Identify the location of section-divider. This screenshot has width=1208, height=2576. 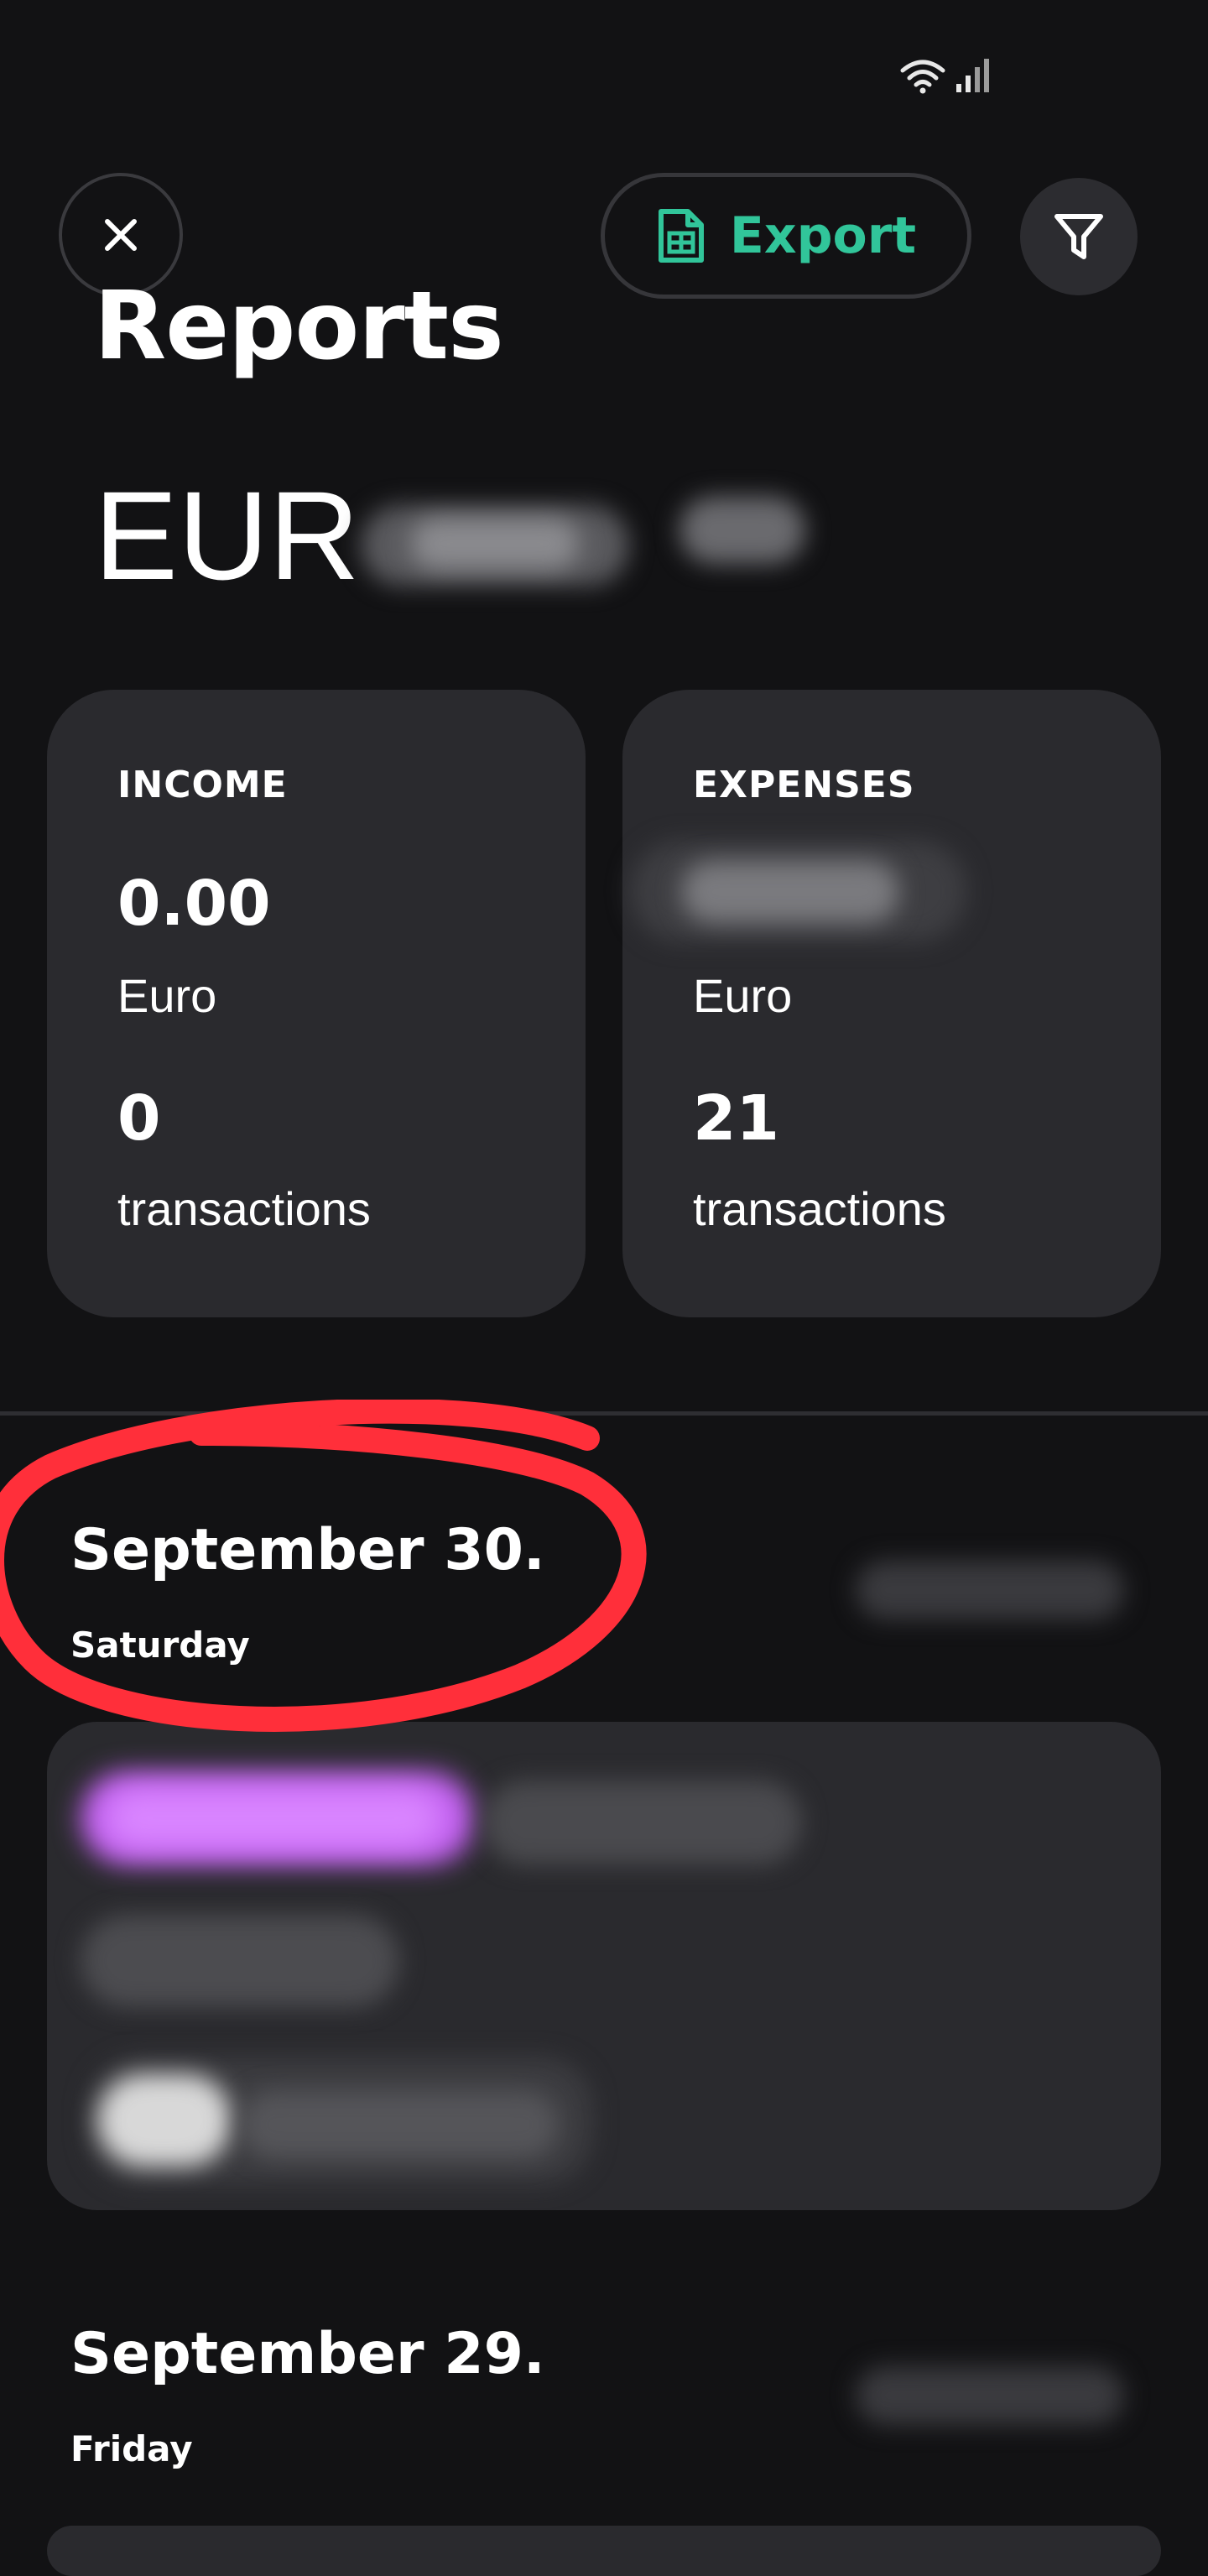
(604, 1413).